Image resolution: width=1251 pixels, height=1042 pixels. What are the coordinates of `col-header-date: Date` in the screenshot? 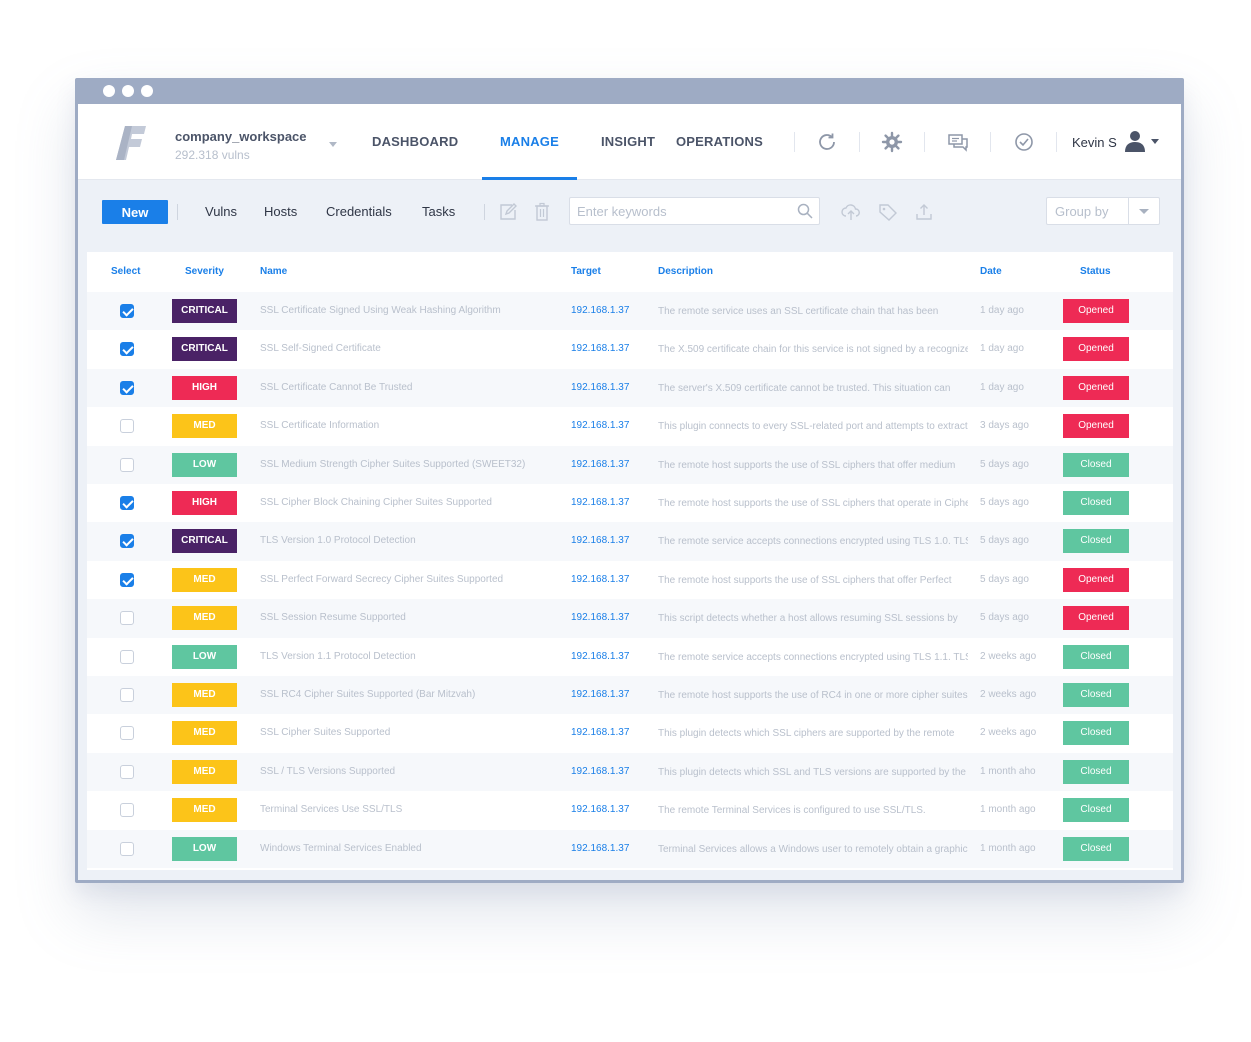 It's located at (991, 271).